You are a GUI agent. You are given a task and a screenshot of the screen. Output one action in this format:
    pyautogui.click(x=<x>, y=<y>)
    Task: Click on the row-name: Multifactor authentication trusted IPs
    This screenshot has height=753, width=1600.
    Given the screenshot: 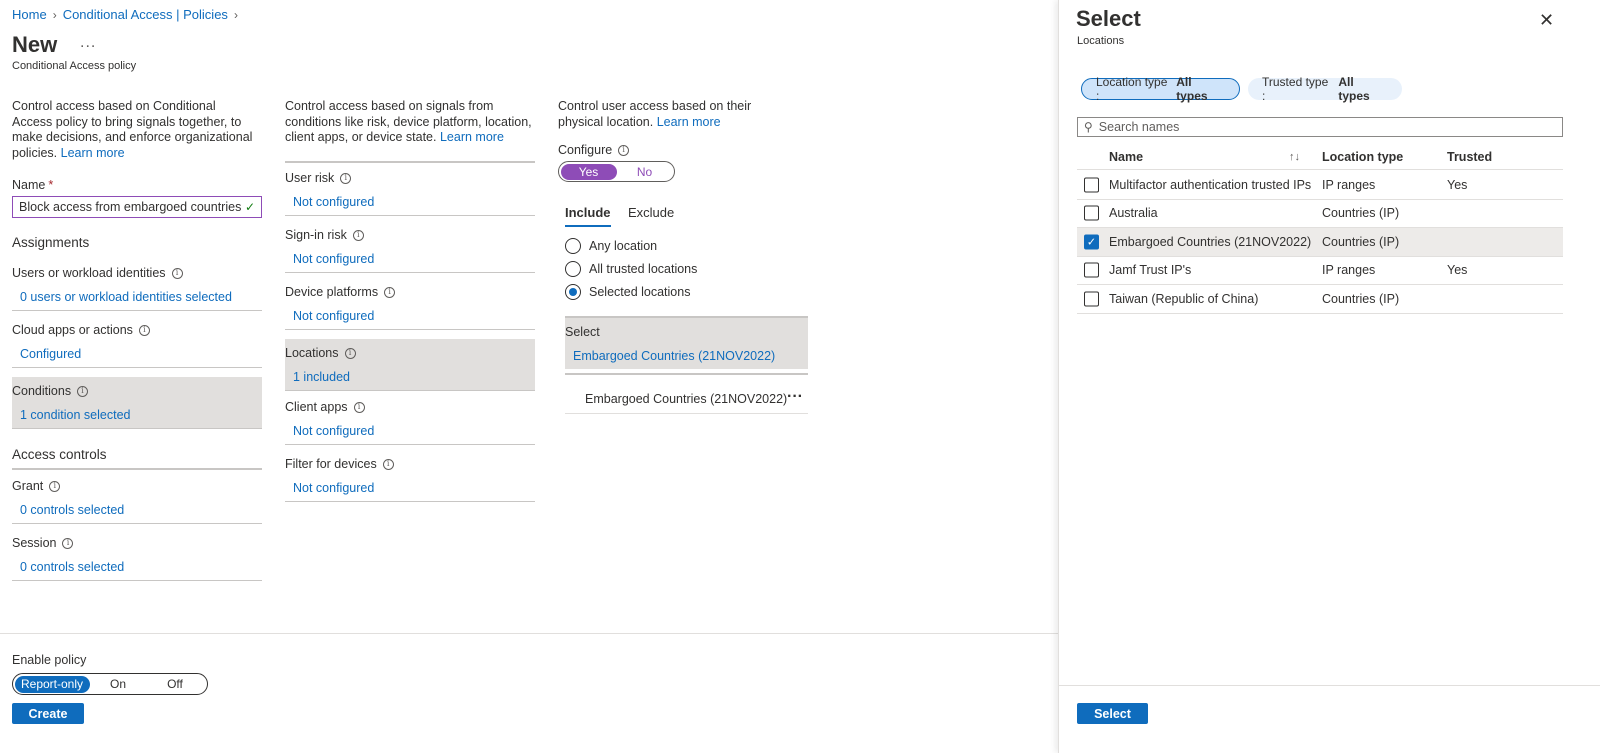 What is the action you would take?
    pyautogui.click(x=1210, y=184)
    